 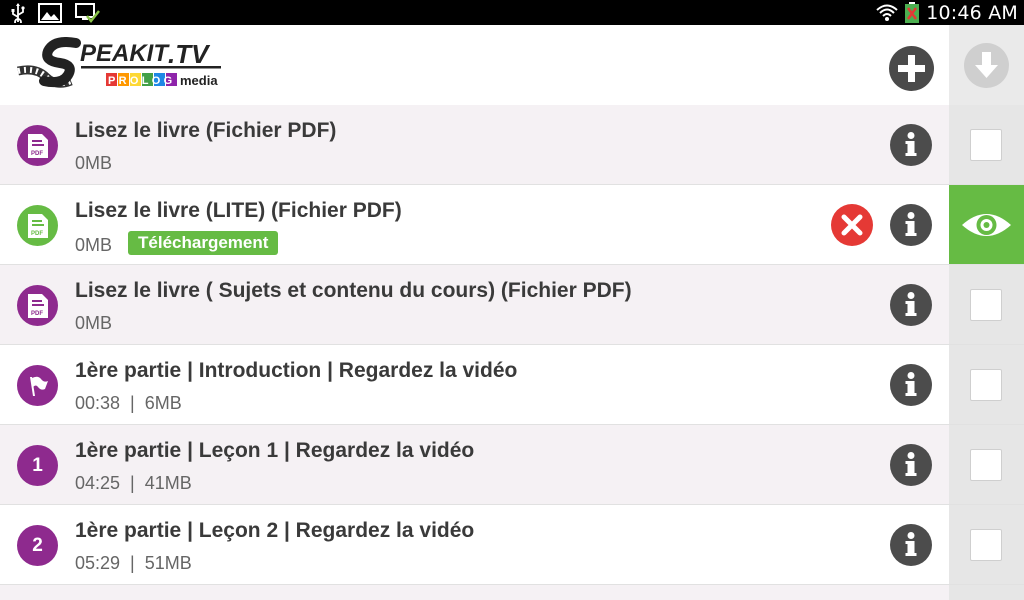 I want to click on battery-icon, so click(x=912, y=12).